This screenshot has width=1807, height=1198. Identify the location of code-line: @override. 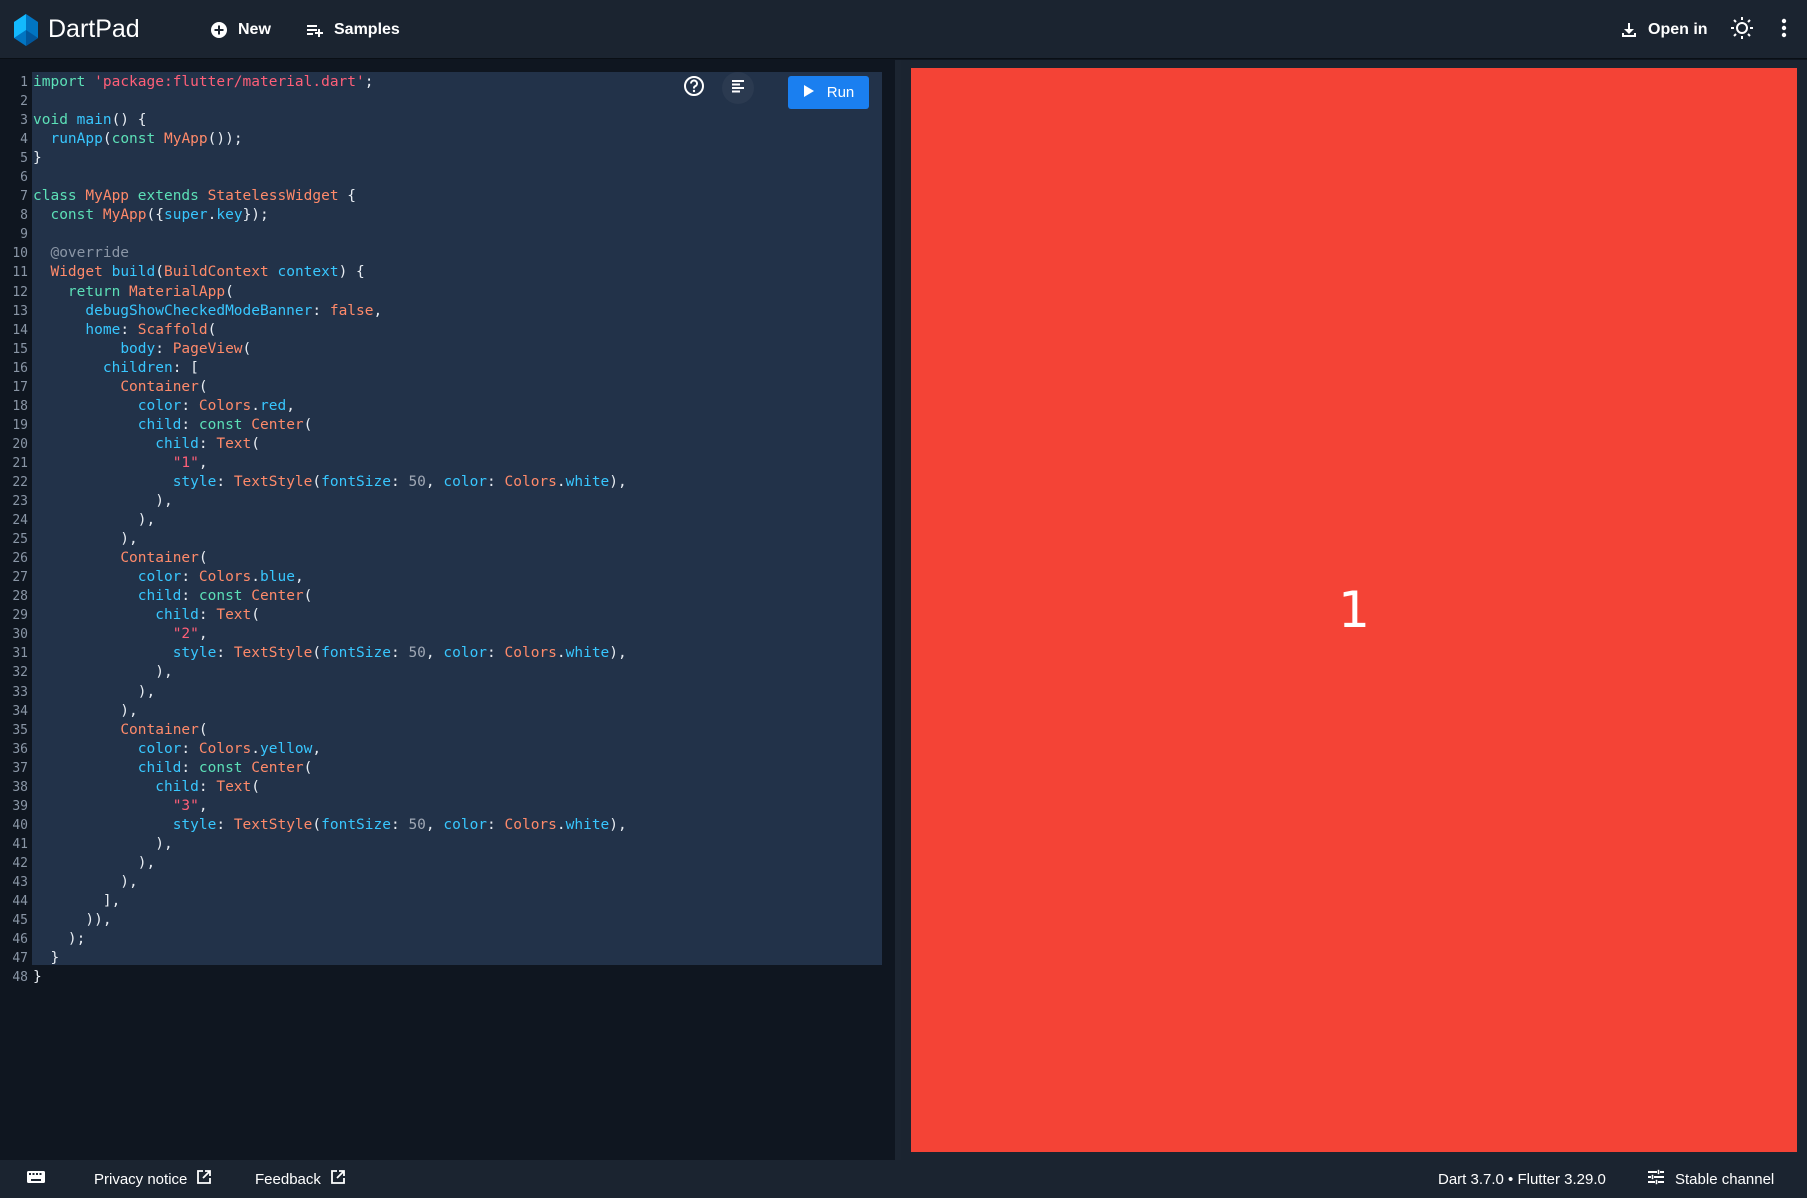
(330, 253).